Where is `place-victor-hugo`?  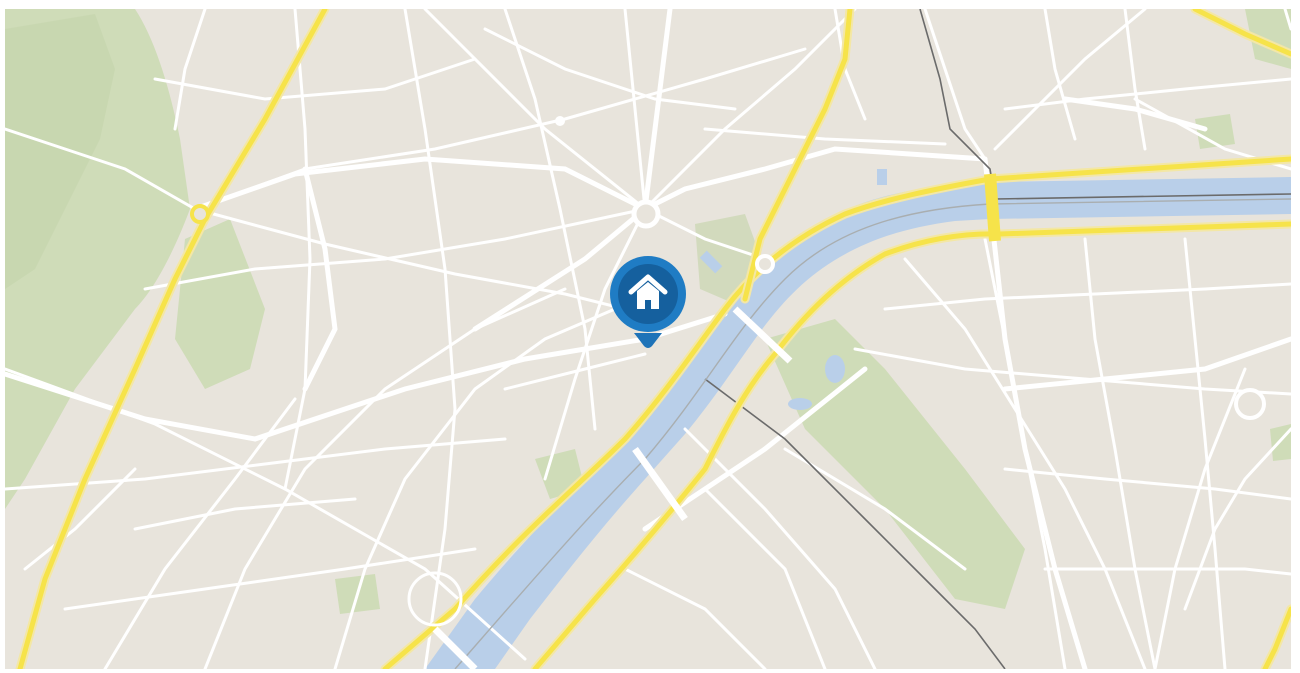 place-victor-hugo is located at coordinates (560, 121).